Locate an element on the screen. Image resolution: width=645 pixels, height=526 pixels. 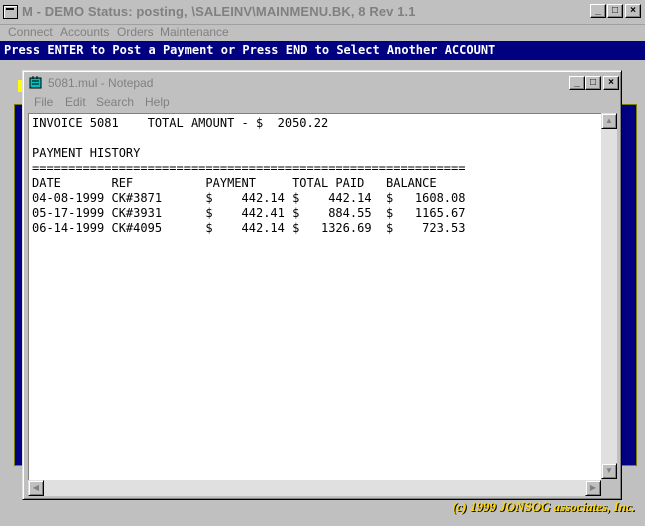
notepad-minimize-button: _ is located at coordinates (577, 83).